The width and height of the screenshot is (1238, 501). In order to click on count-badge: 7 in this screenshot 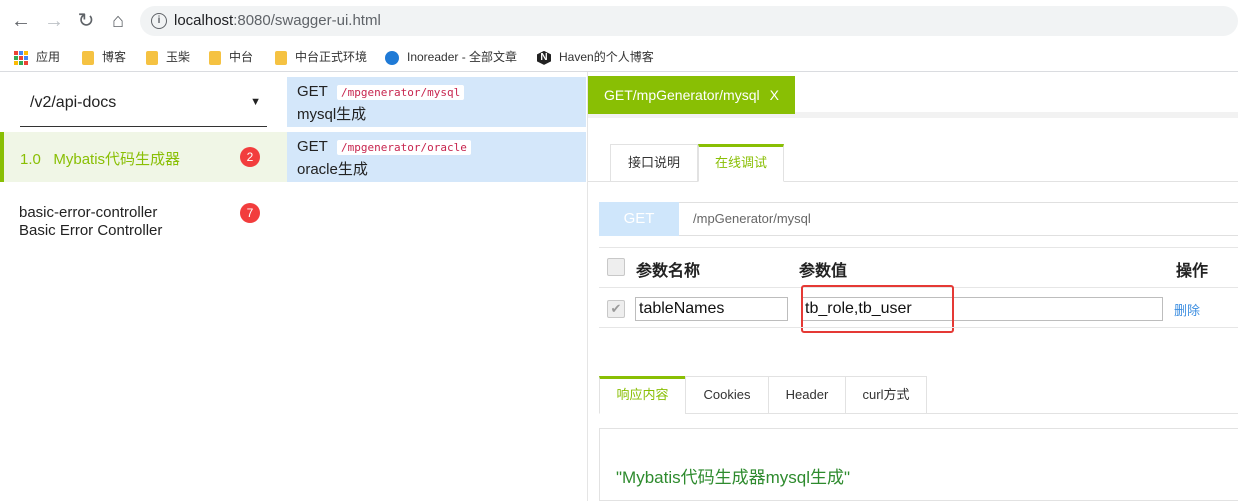, I will do `click(250, 213)`.